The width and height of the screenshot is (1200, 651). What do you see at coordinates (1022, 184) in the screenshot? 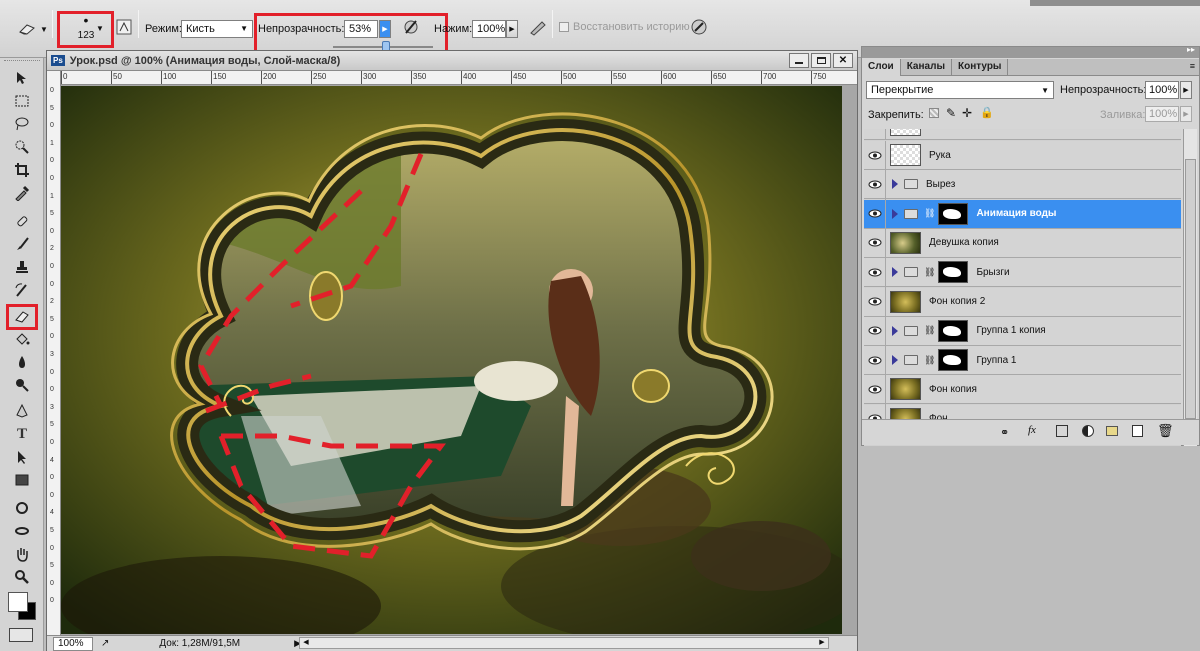
I see `layer-row: Вырез` at bounding box center [1022, 184].